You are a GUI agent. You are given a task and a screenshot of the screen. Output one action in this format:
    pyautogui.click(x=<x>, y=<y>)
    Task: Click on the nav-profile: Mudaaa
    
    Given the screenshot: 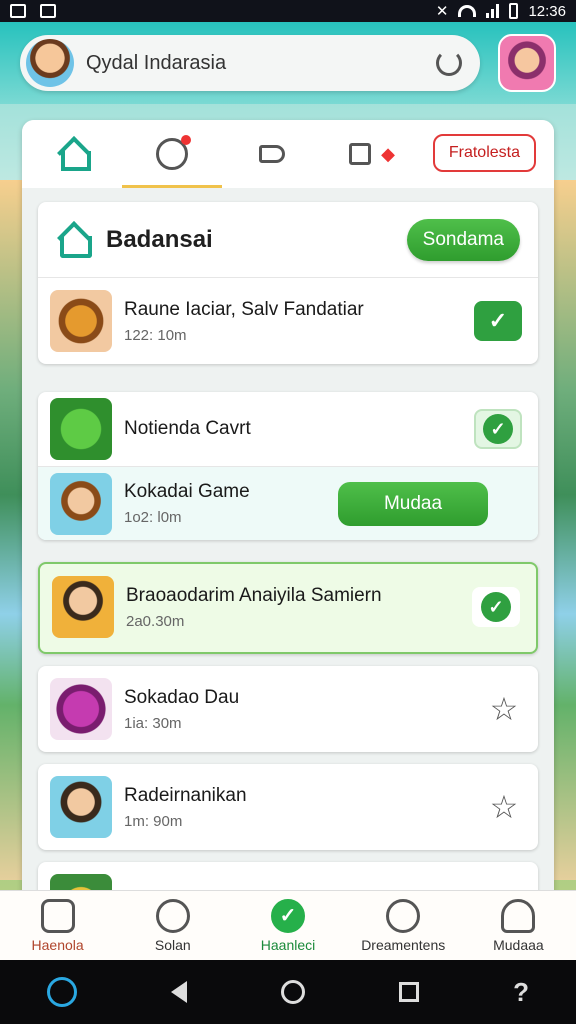 What is the action you would take?
    pyautogui.click(x=518, y=925)
    